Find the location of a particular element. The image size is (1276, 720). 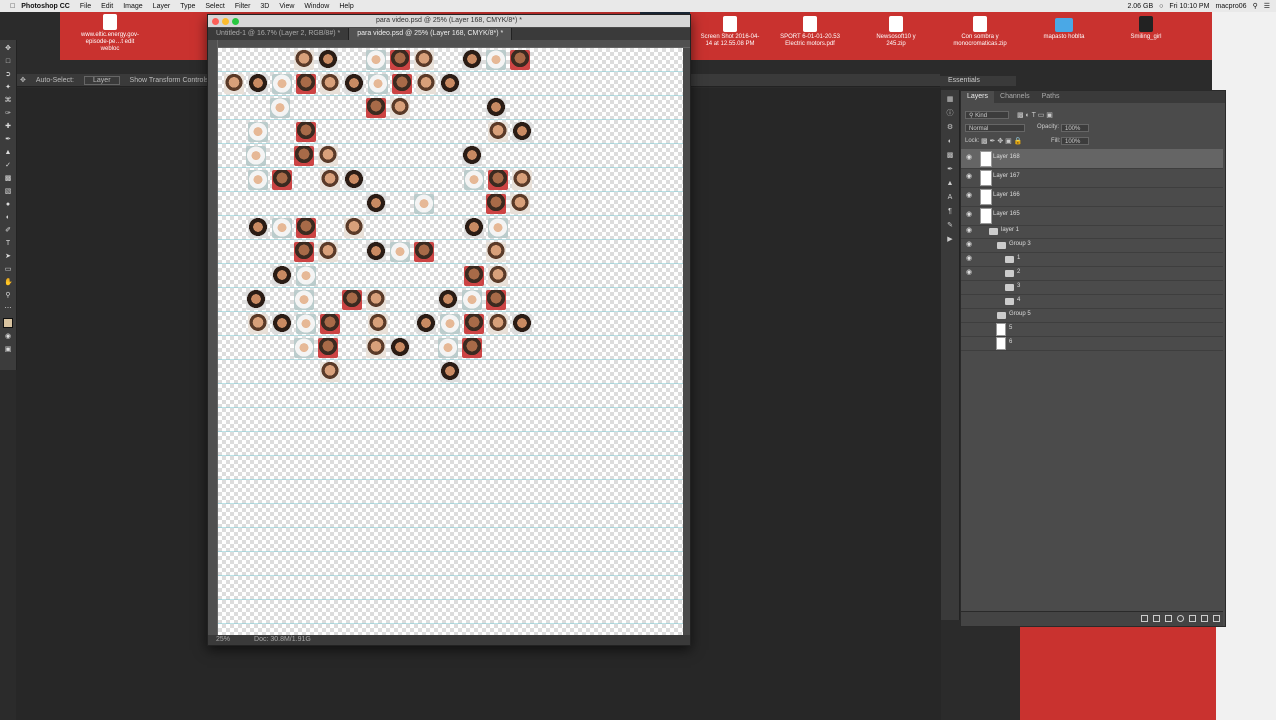

stamp-tool-icon: ▲ is located at coordinates (8, 153).